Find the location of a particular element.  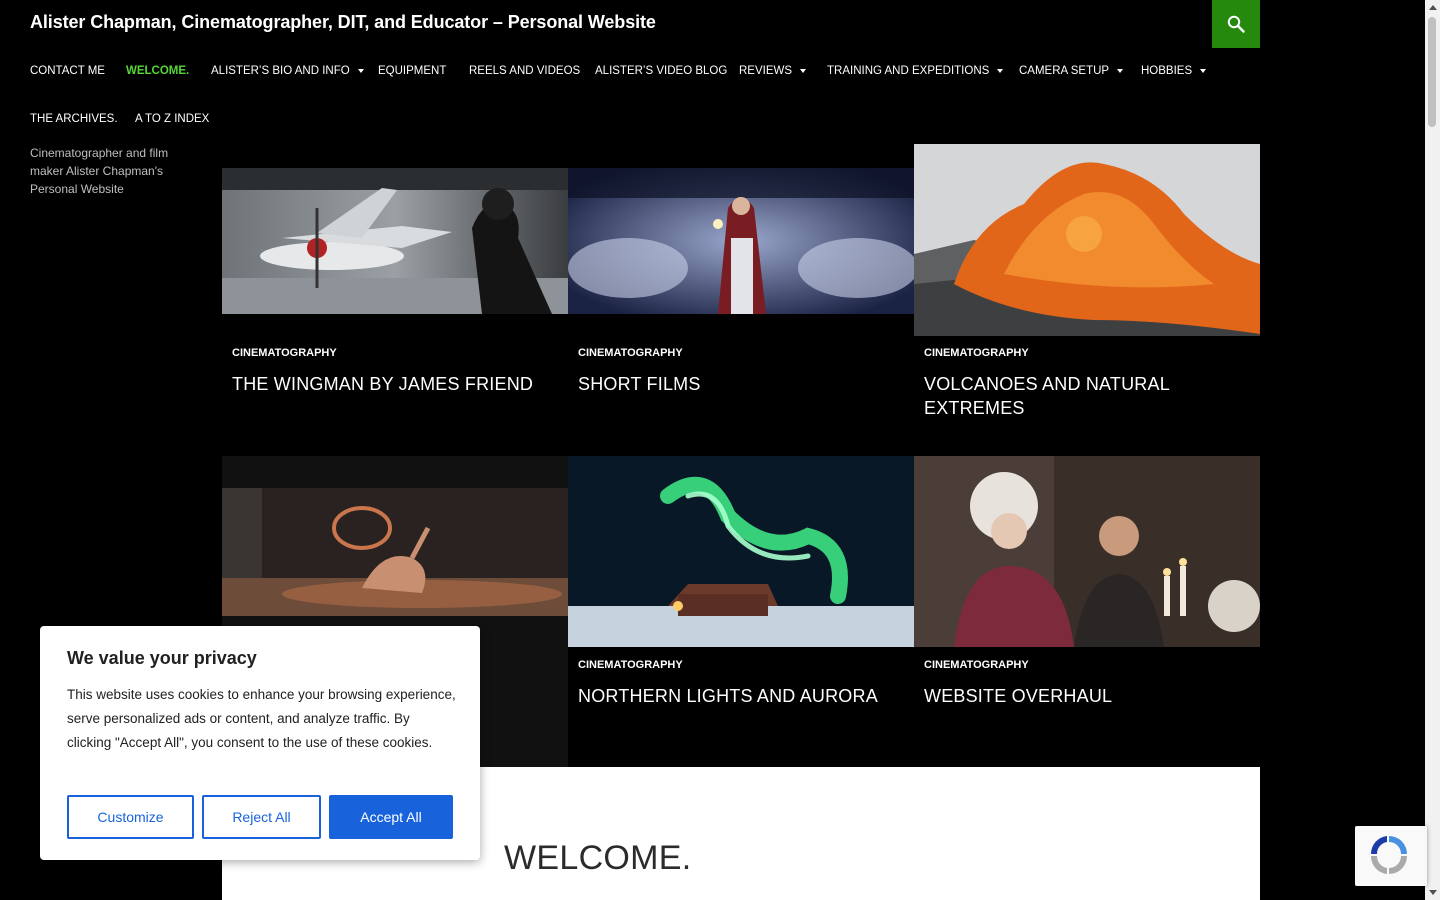

page-scrollbar is located at coordinates (1432, 450).